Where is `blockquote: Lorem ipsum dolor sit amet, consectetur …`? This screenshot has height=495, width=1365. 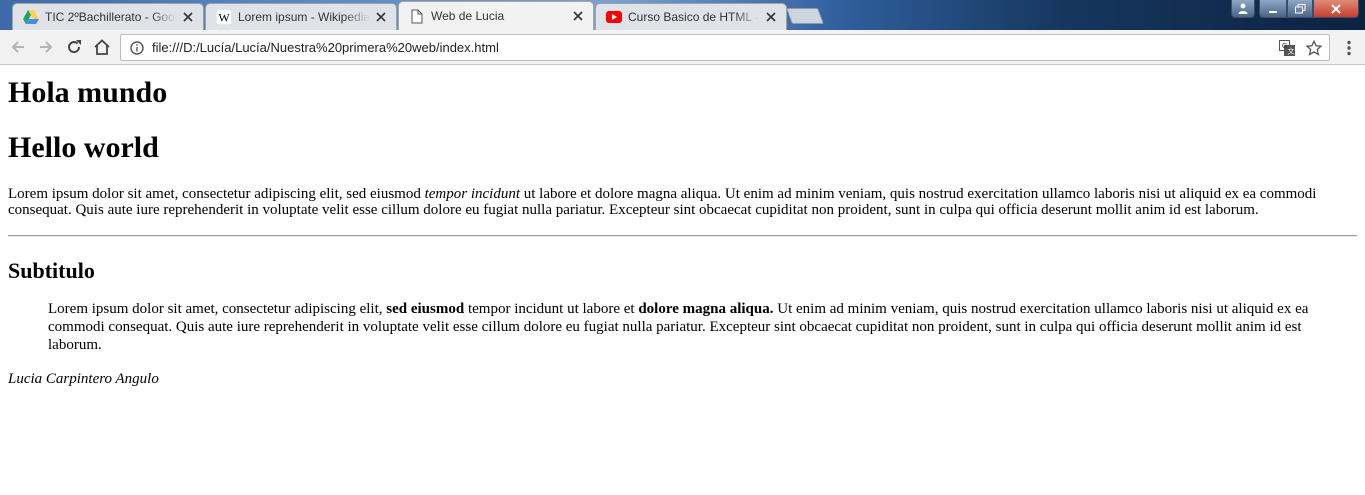 blockquote: Lorem ipsum dolor sit amet, consectetur … is located at coordinates (682, 327).